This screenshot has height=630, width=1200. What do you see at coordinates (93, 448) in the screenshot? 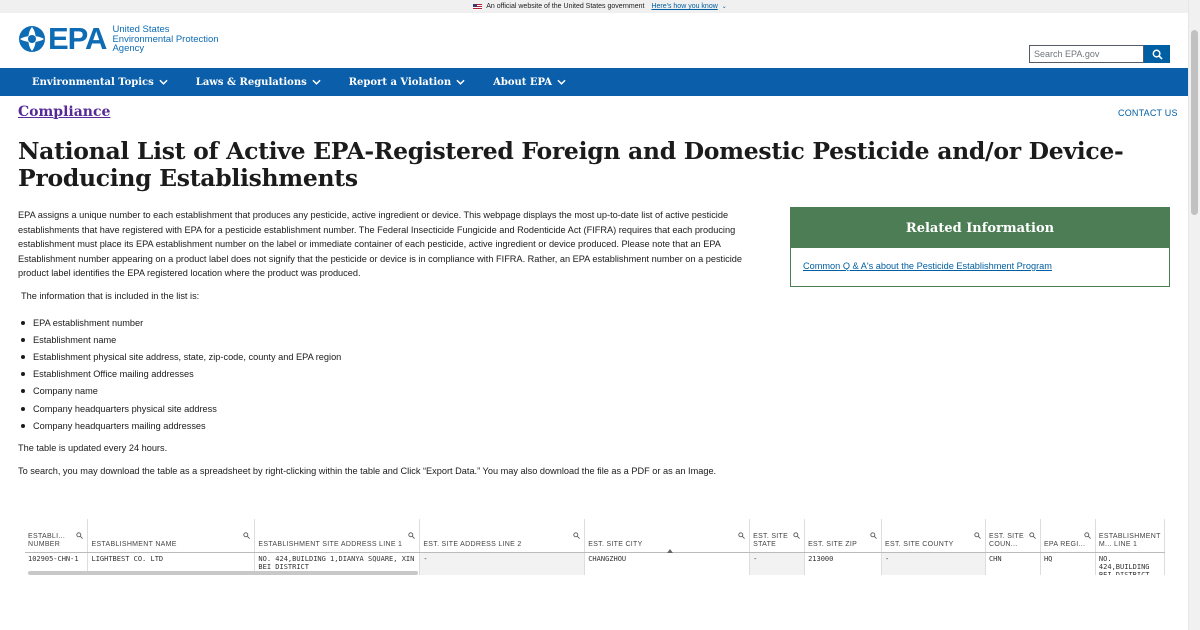
I see `update-note: The table is updated every 24 hours.` at bounding box center [93, 448].